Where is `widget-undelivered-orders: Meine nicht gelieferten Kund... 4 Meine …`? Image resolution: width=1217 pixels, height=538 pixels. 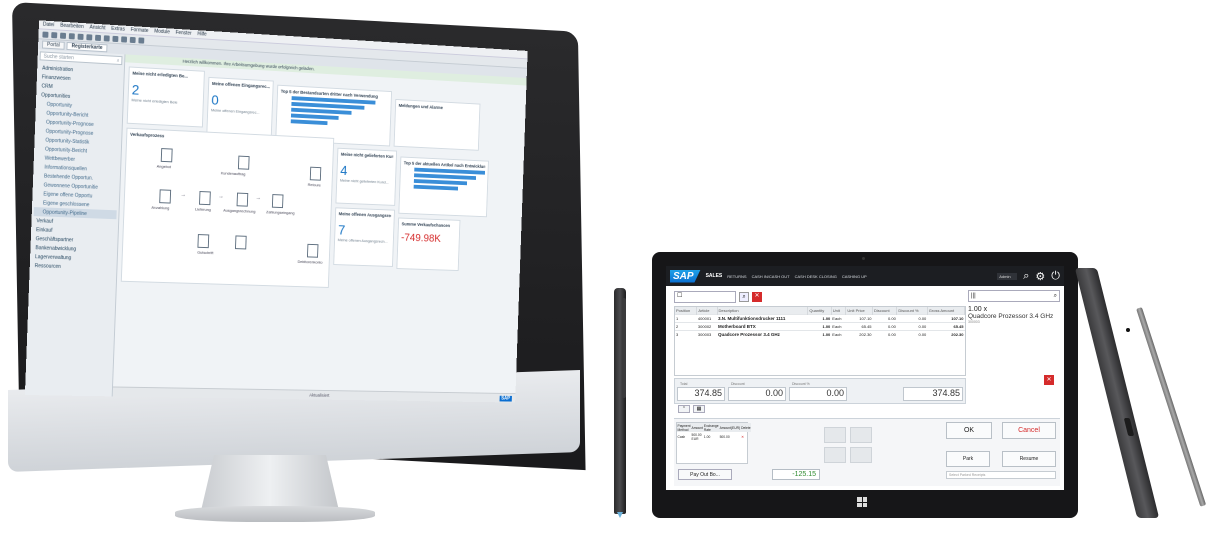
widget-undelivered-orders: Meine nicht gelieferten Kund... 4 Meine … is located at coordinates (366, 176).